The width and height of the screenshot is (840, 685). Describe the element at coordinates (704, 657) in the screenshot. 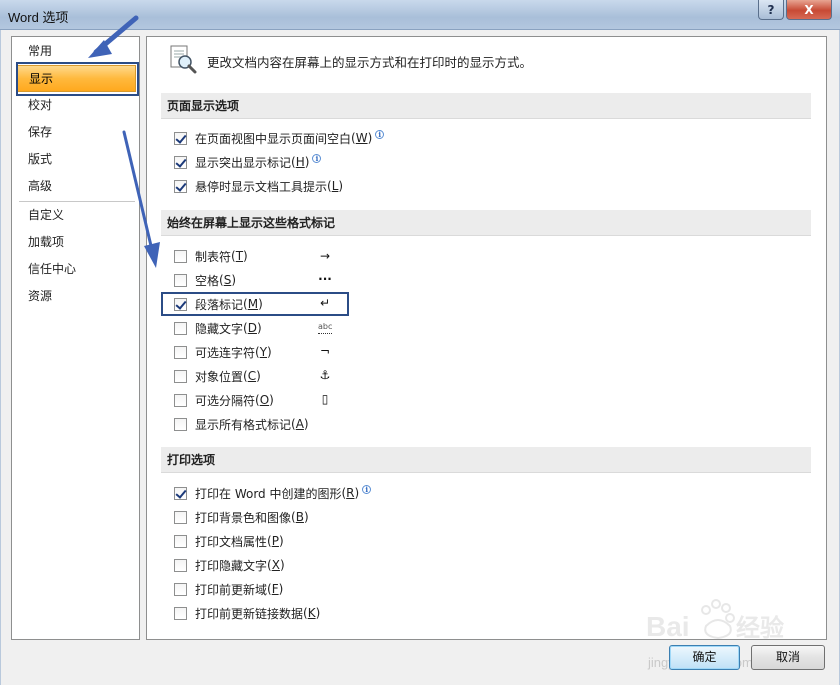

I see `ok-button: 确定` at that location.